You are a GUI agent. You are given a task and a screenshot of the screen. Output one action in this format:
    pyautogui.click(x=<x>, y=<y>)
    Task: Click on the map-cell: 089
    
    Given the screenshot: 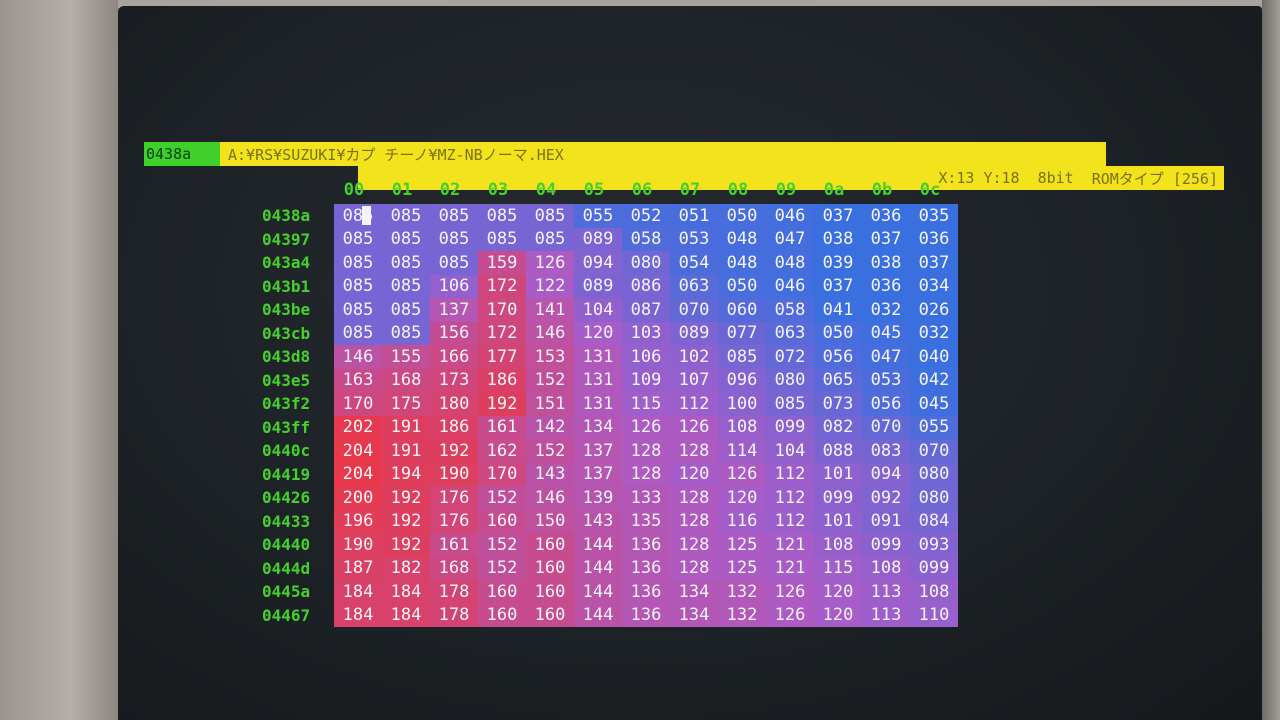 What is the action you would take?
    pyautogui.click(x=598, y=239)
    